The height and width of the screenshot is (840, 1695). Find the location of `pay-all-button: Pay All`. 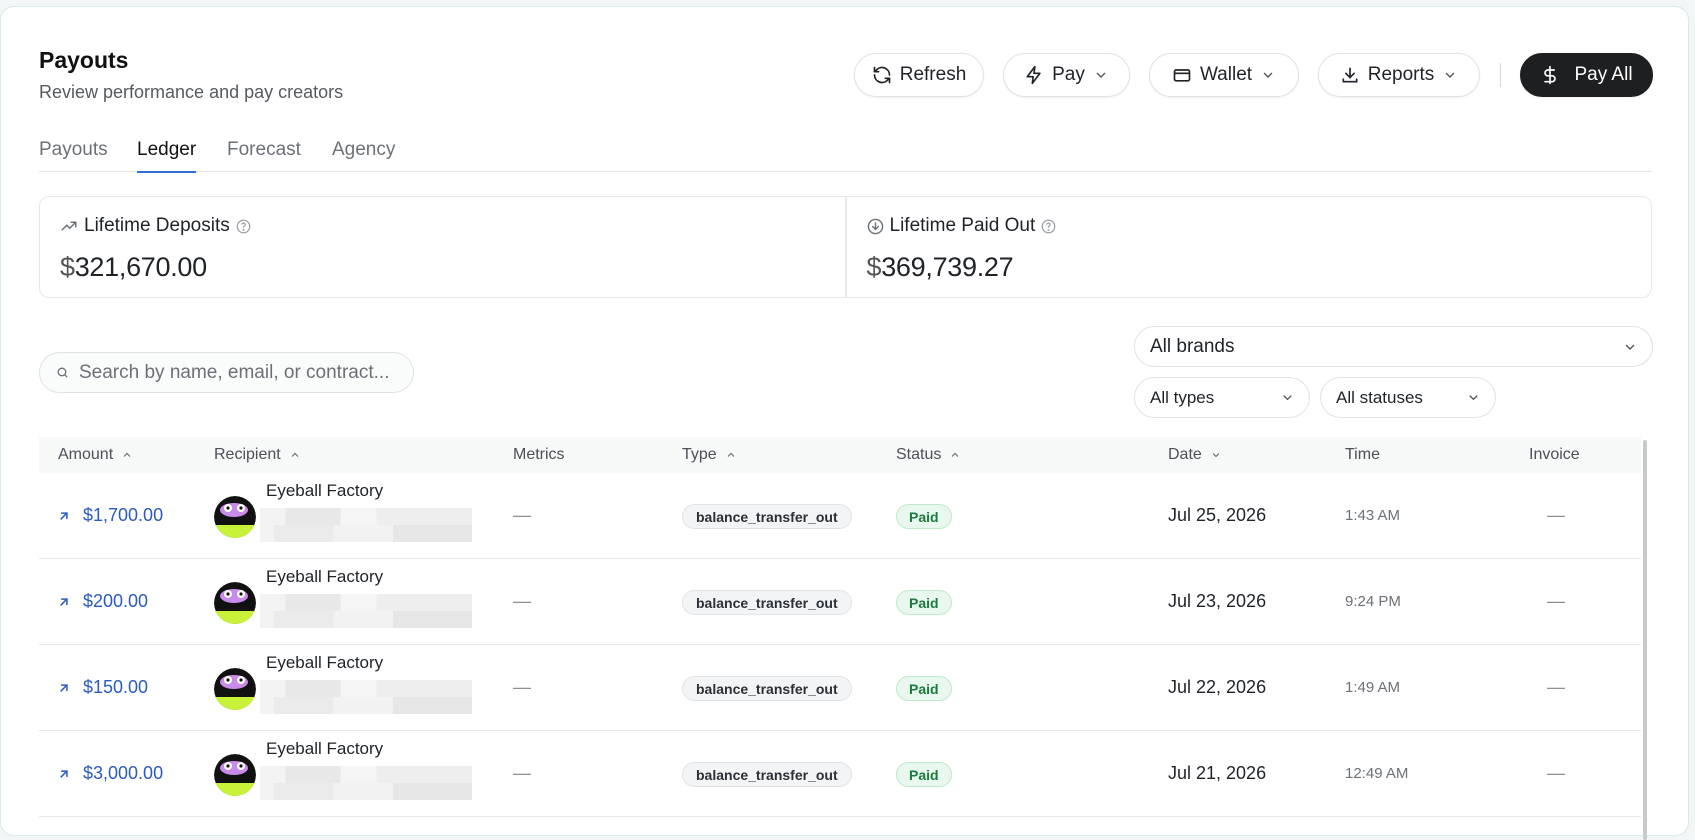

pay-all-button: Pay All is located at coordinates (1586, 75).